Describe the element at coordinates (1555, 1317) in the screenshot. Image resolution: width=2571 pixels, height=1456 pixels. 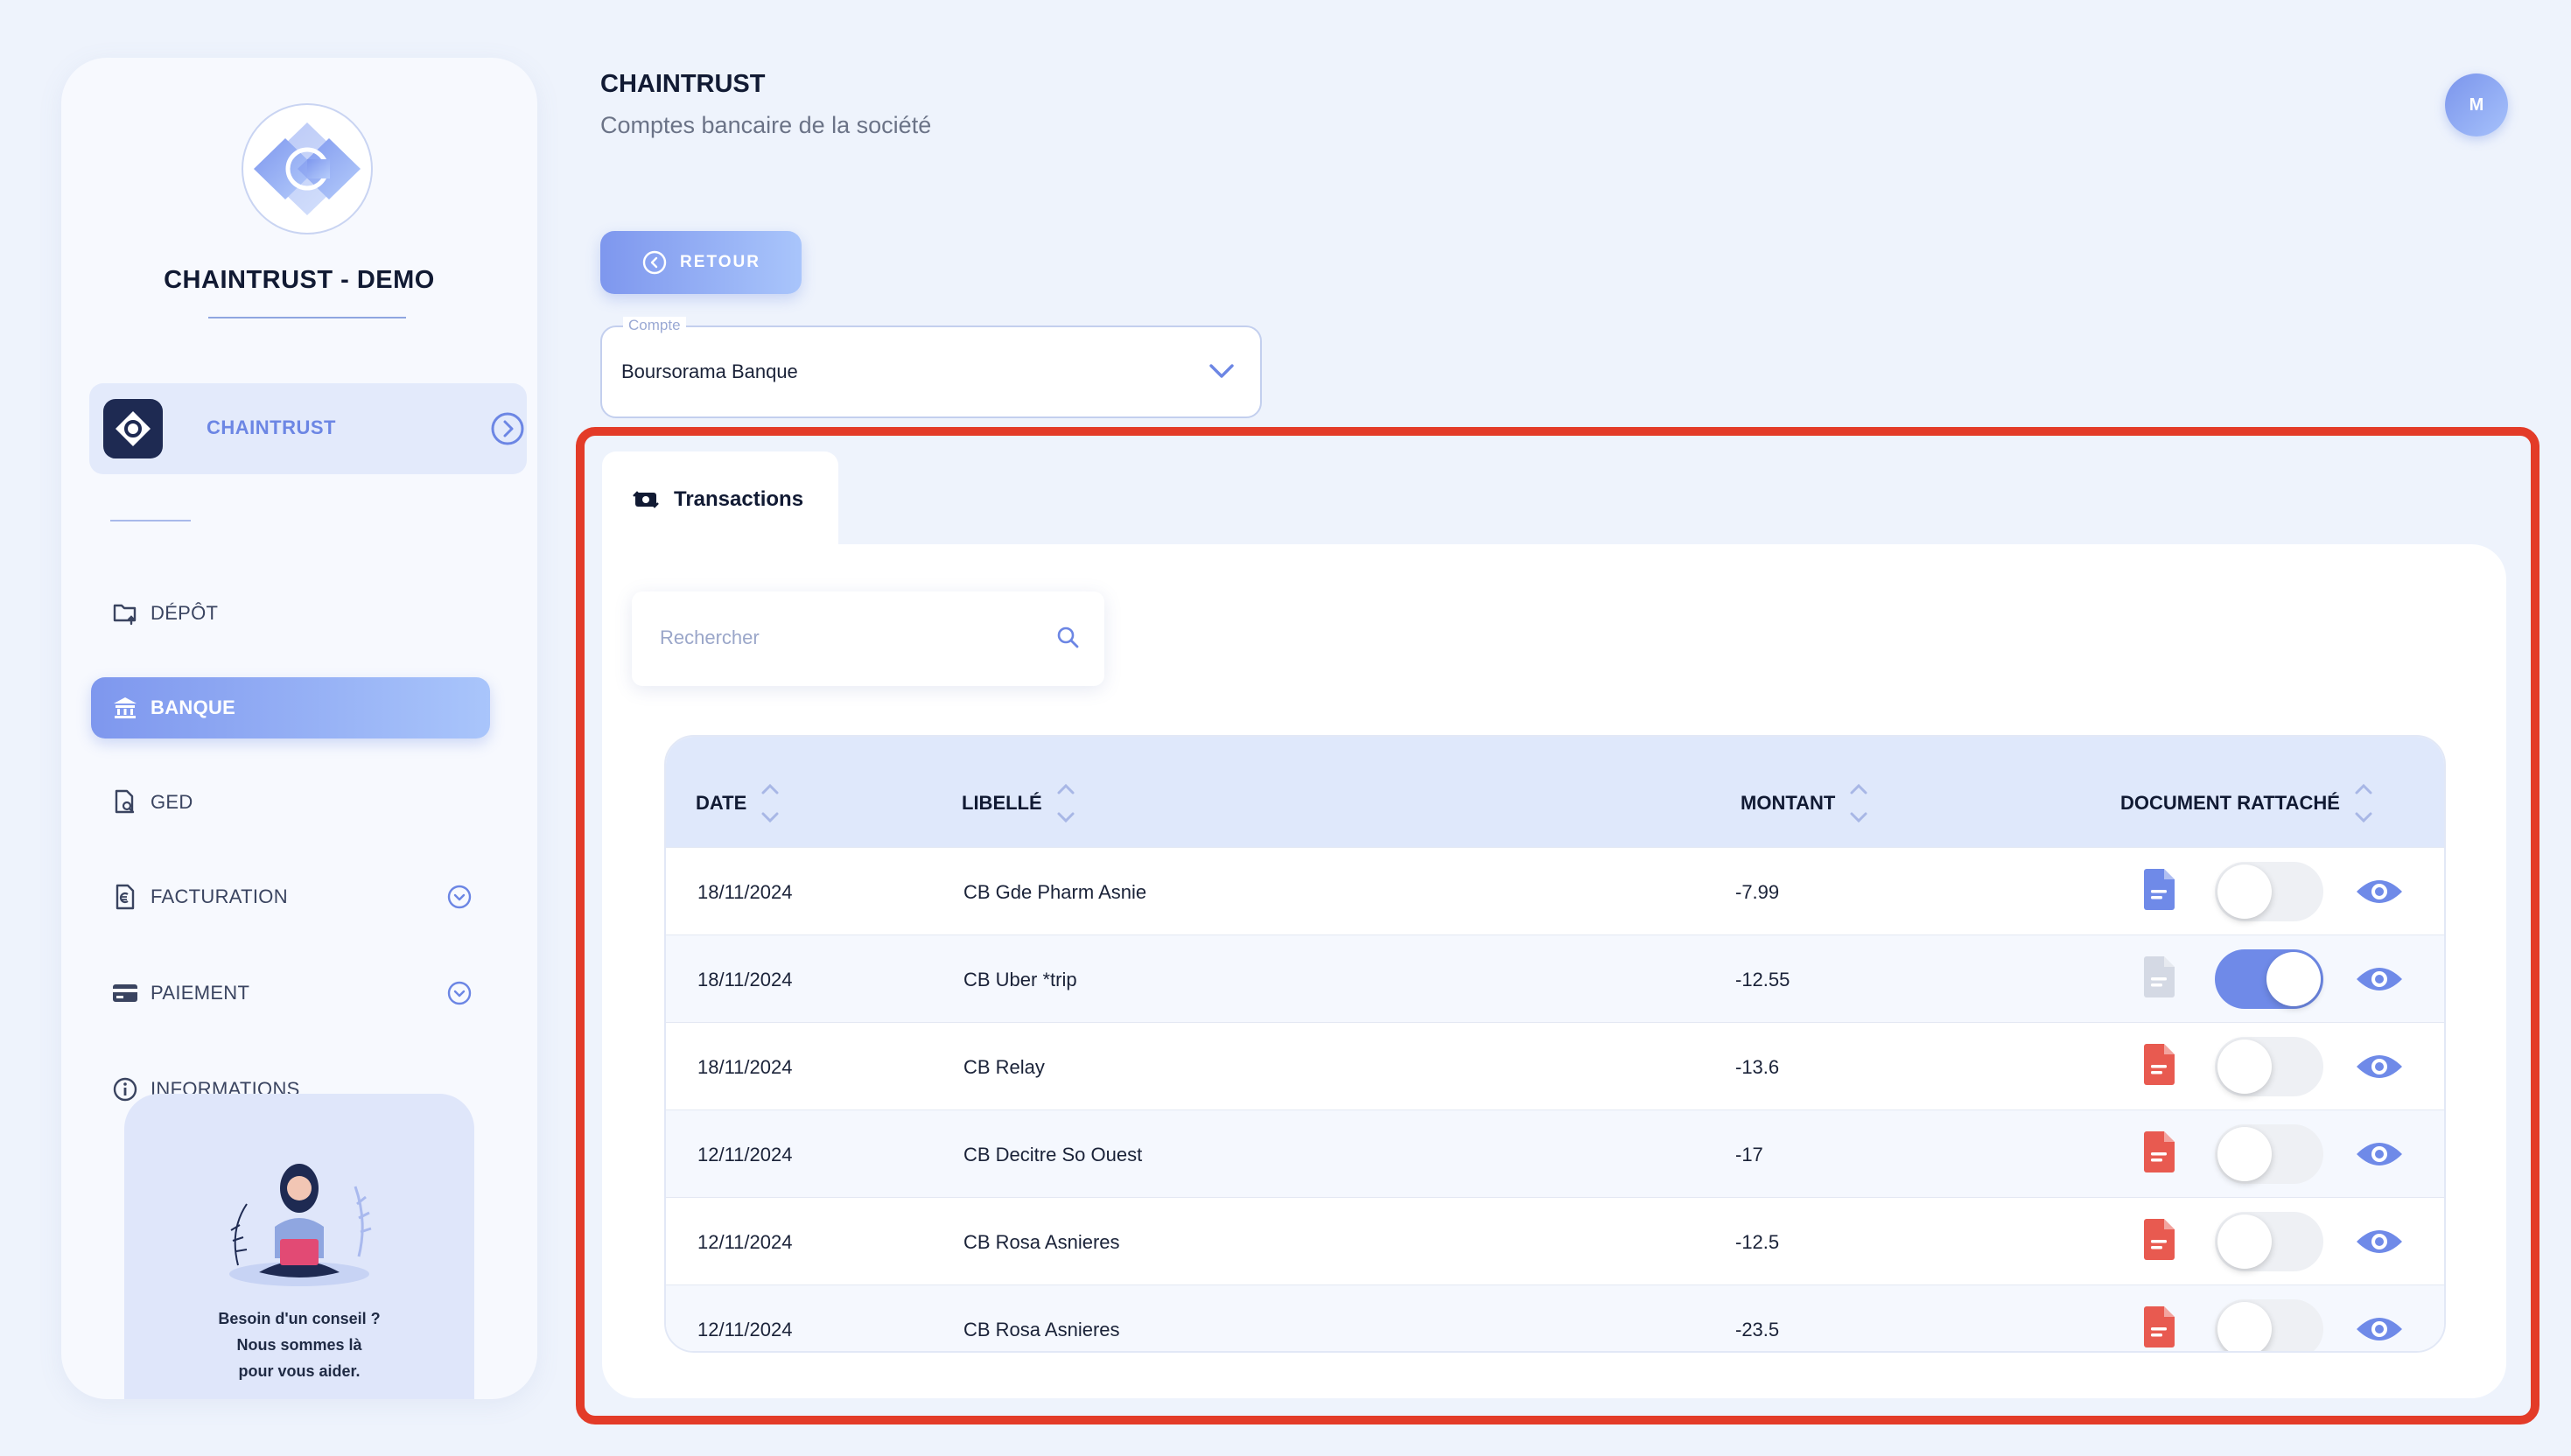
I see `table-row: 12/11/2024 CB Rosa Asnieres -23.5` at that location.